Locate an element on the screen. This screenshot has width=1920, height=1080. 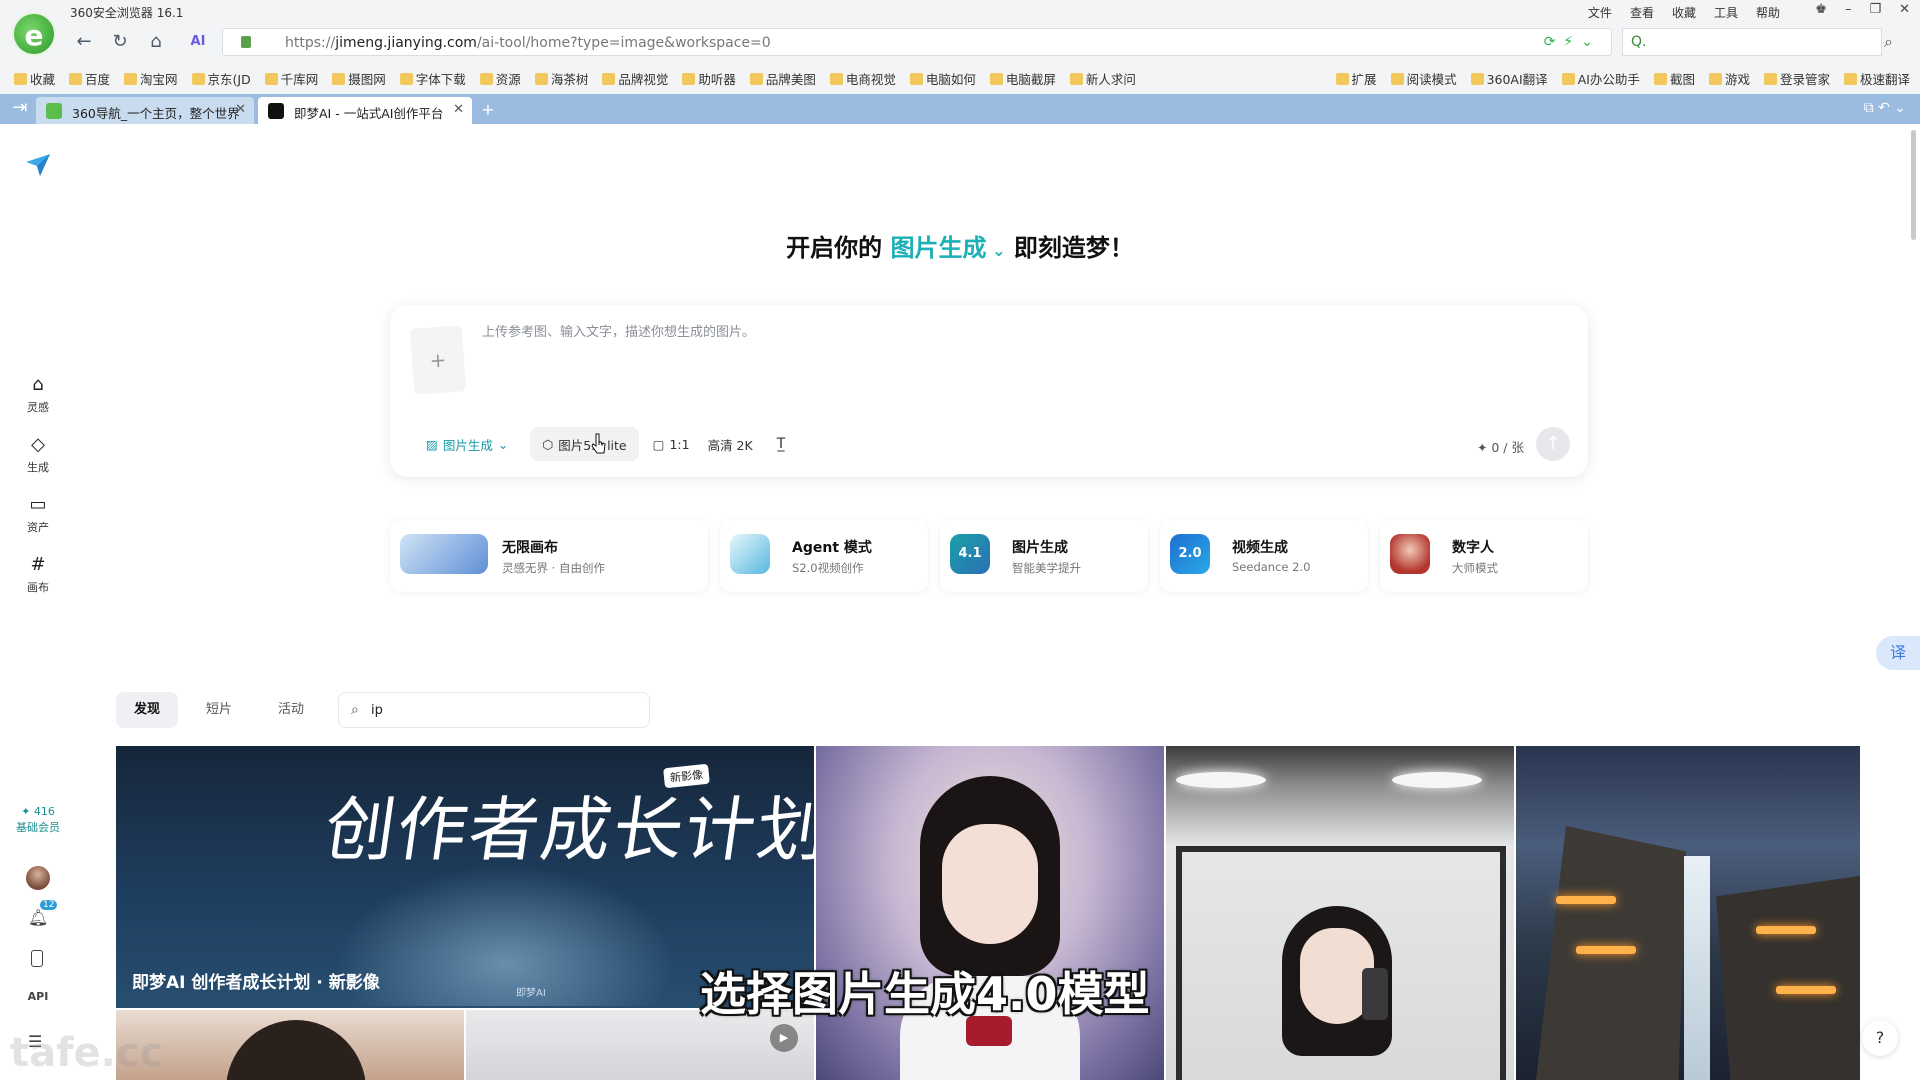
prompt-input: 上传参考图、输入文字，描述你想生成的图片。 is located at coordinates (618, 330).